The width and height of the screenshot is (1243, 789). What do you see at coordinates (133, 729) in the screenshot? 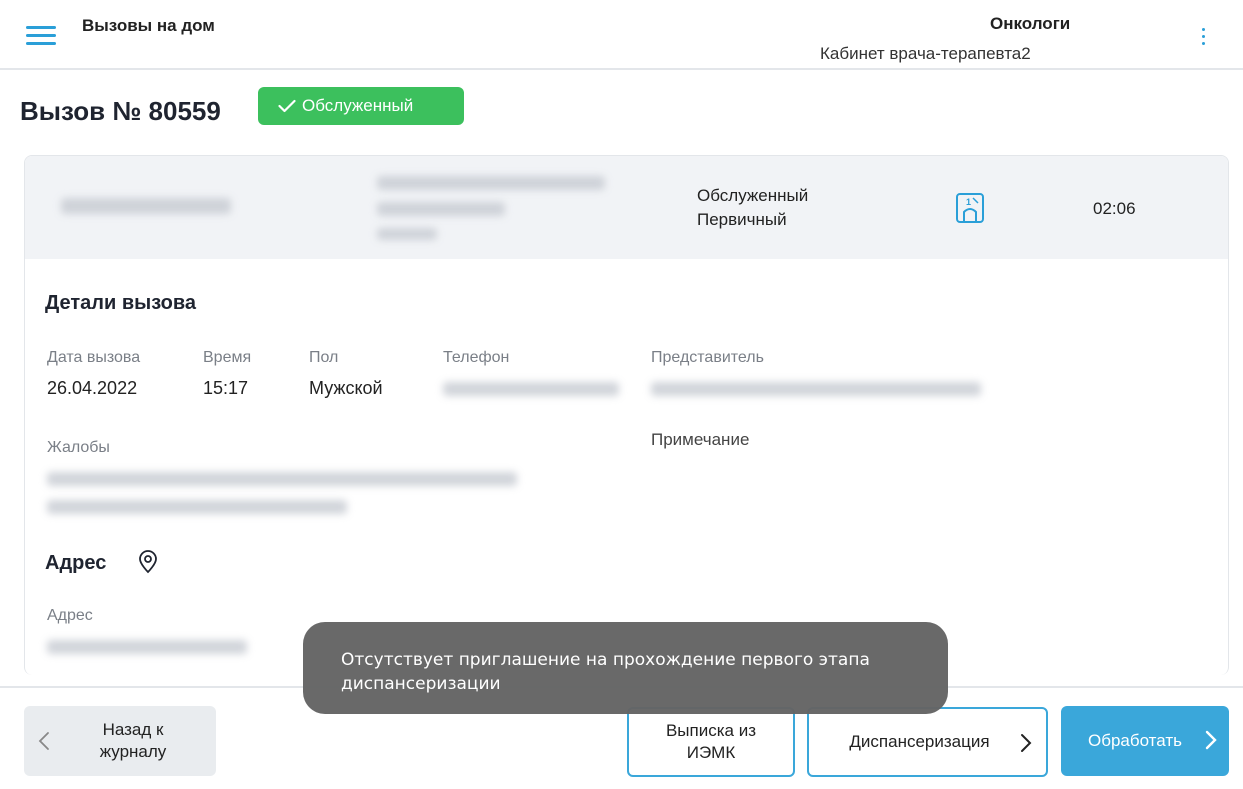
I see `back-label-line1: Назад к` at bounding box center [133, 729].